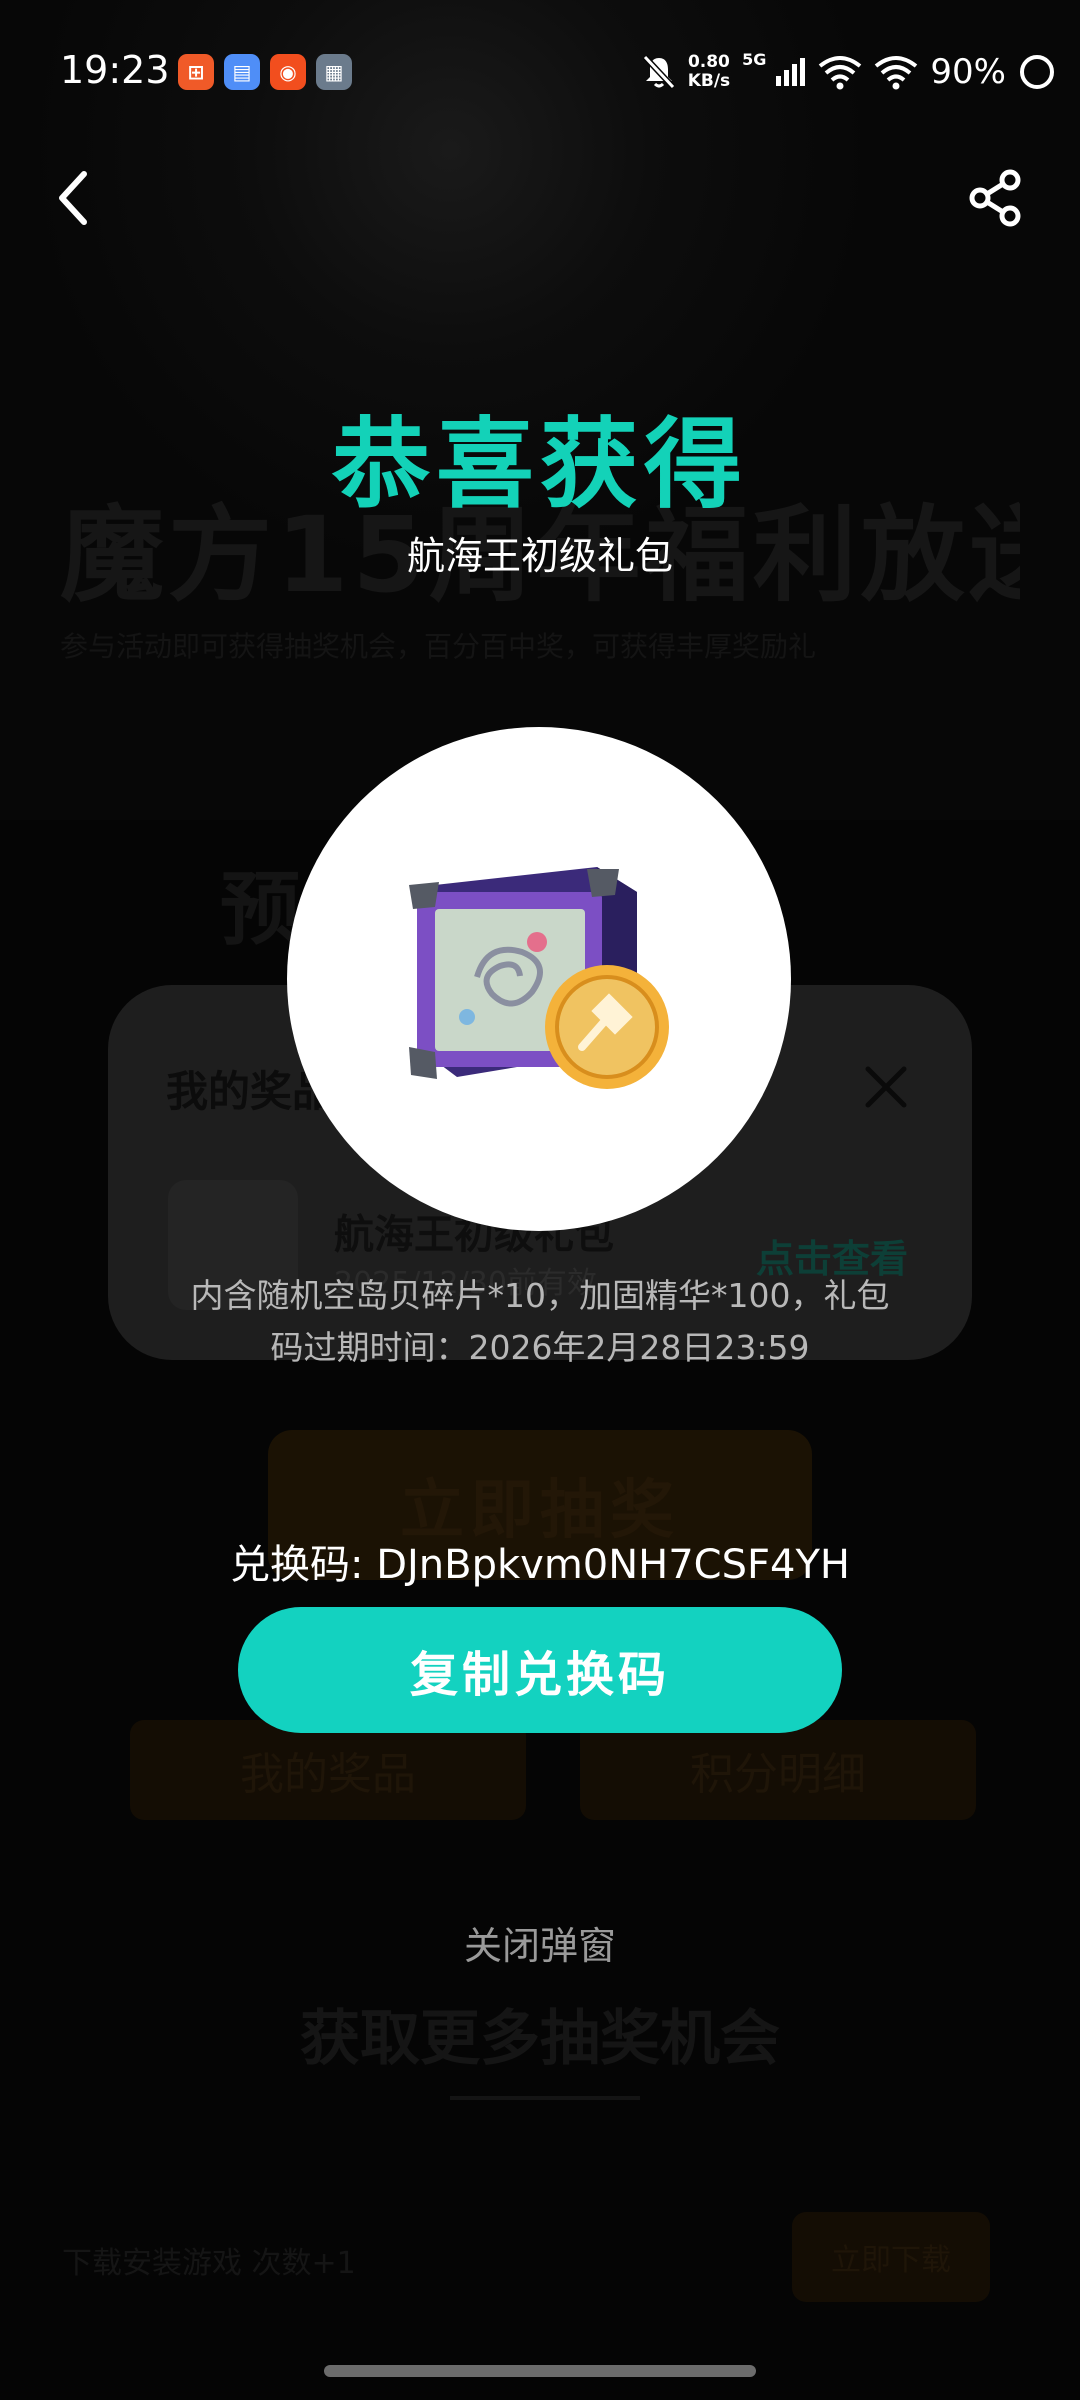  I want to click on heading-divider, so click(545, 2098).